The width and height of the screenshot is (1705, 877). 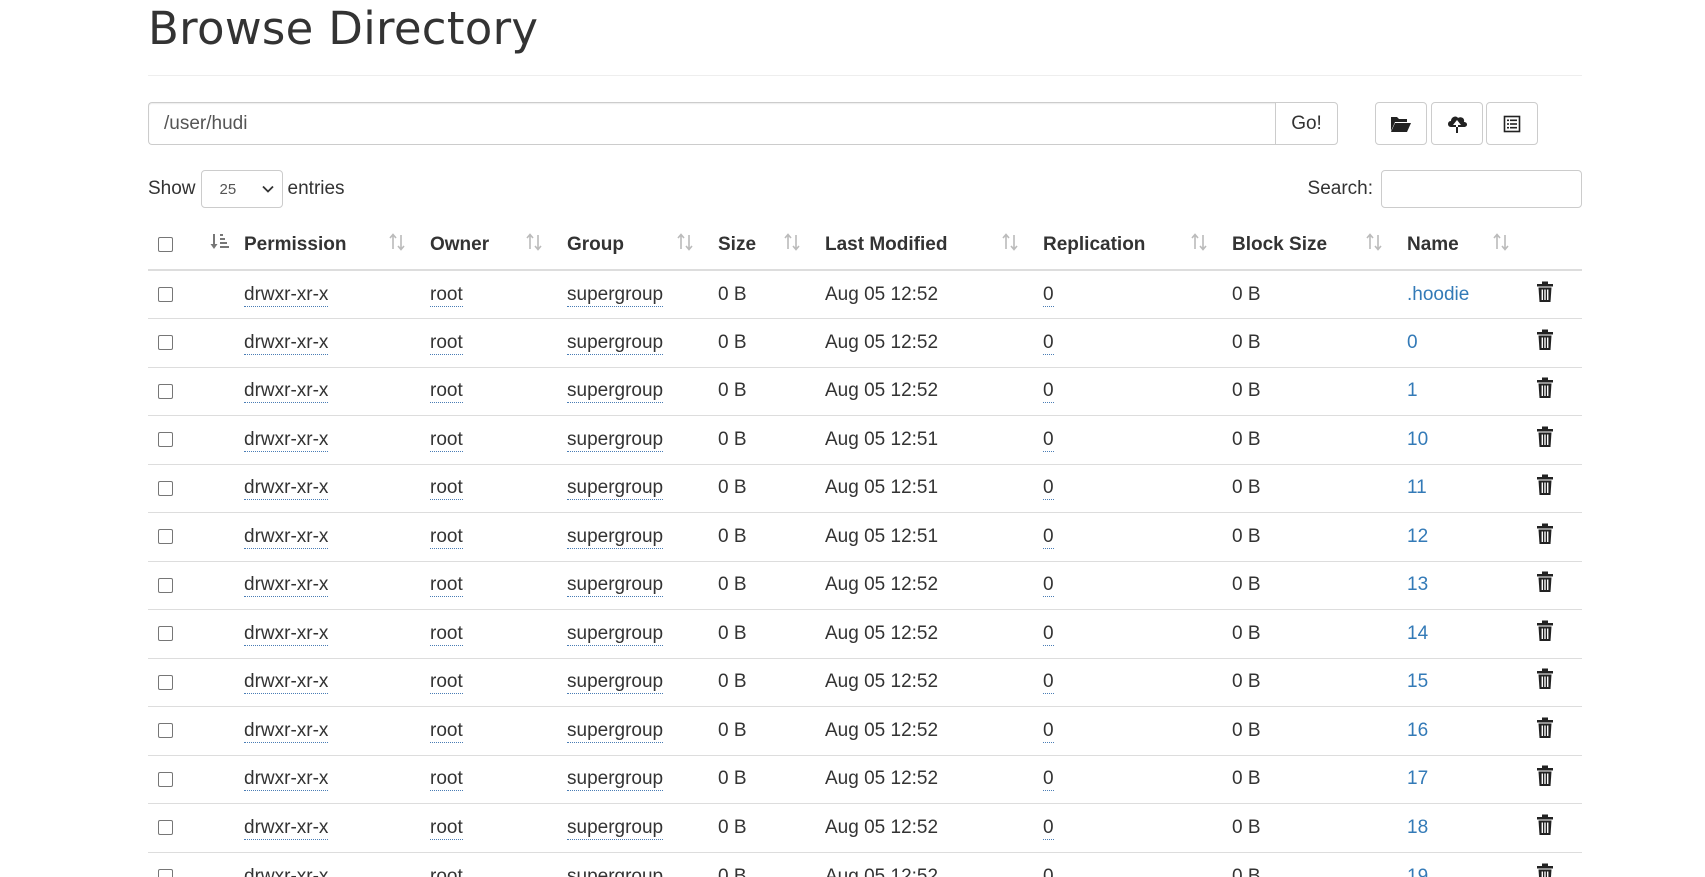 I want to click on column-header-name: Name, so click(x=1460, y=245).